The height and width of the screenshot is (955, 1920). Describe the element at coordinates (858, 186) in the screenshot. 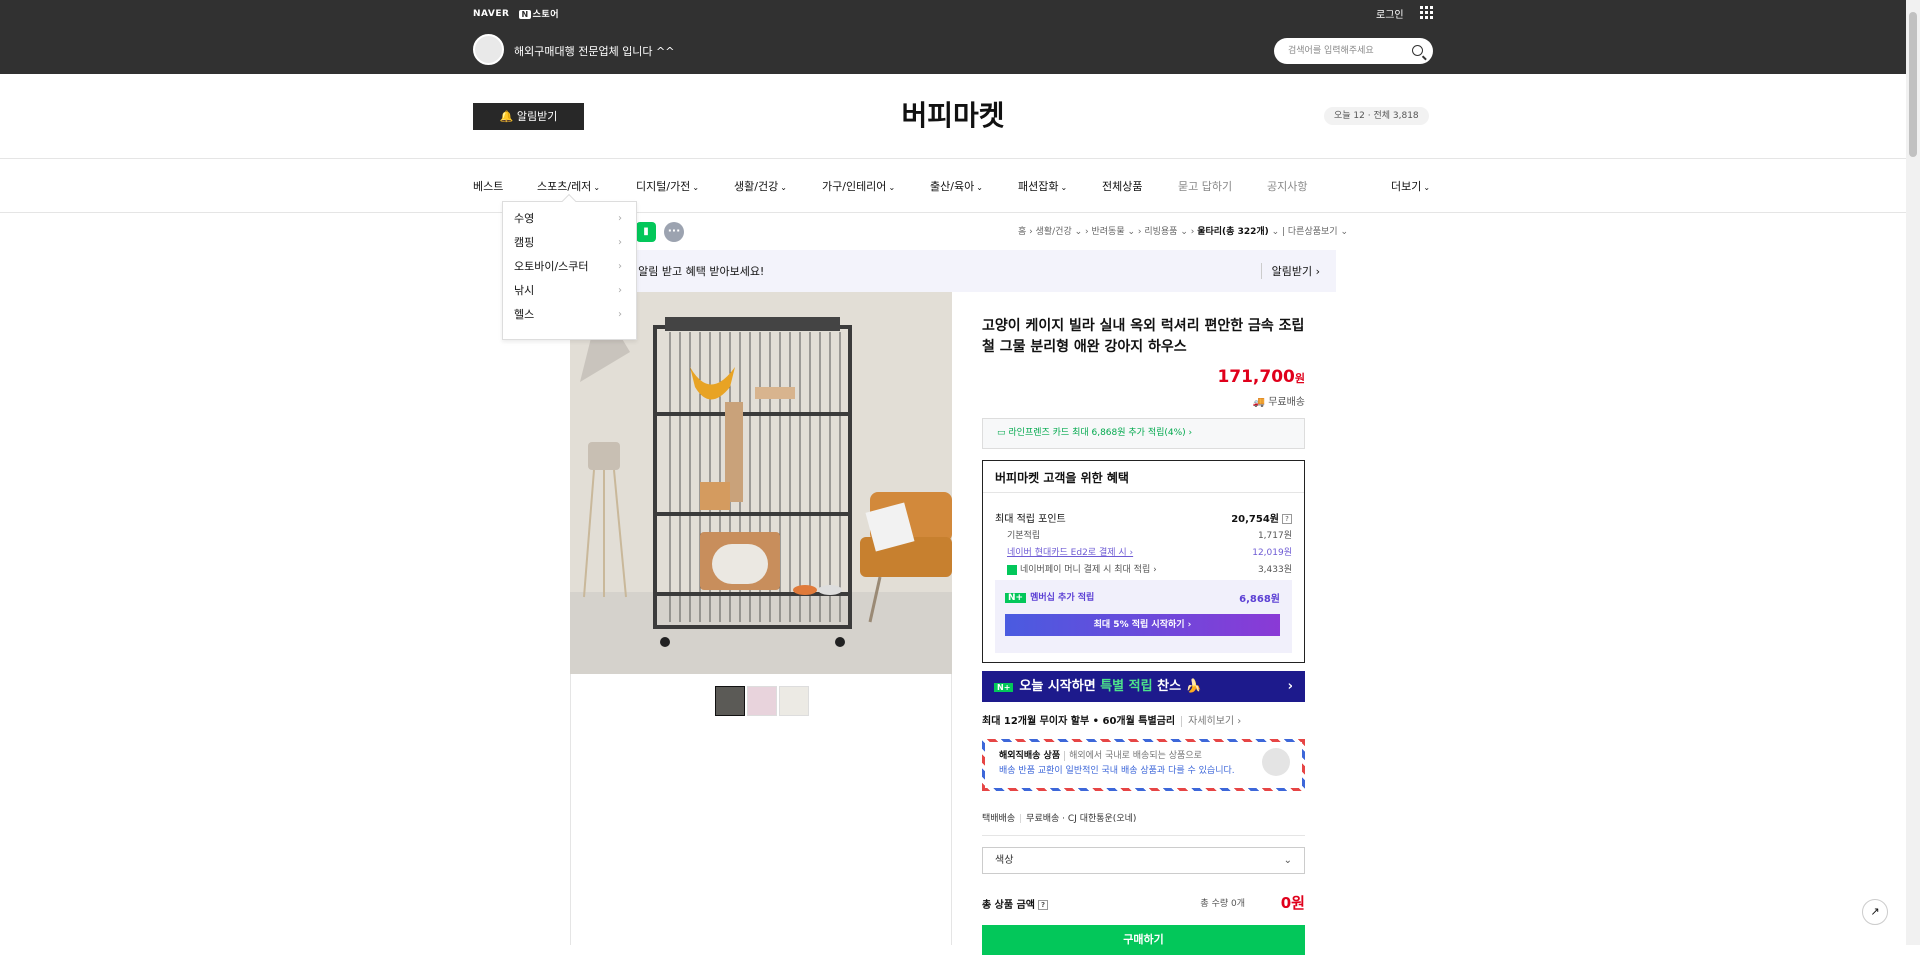

I see `nav-furniture: 가구/인테리어 ⌄` at that location.